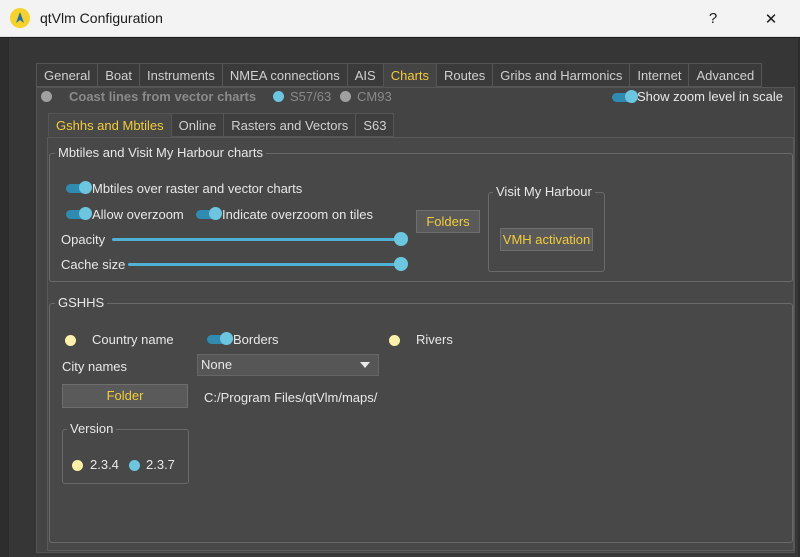 The height and width of the screenshot is (557, 800). What do you see at coordinates (265, 264) in the screenshot?
I see `cache-size-slider` at bounding box center [265, 264].